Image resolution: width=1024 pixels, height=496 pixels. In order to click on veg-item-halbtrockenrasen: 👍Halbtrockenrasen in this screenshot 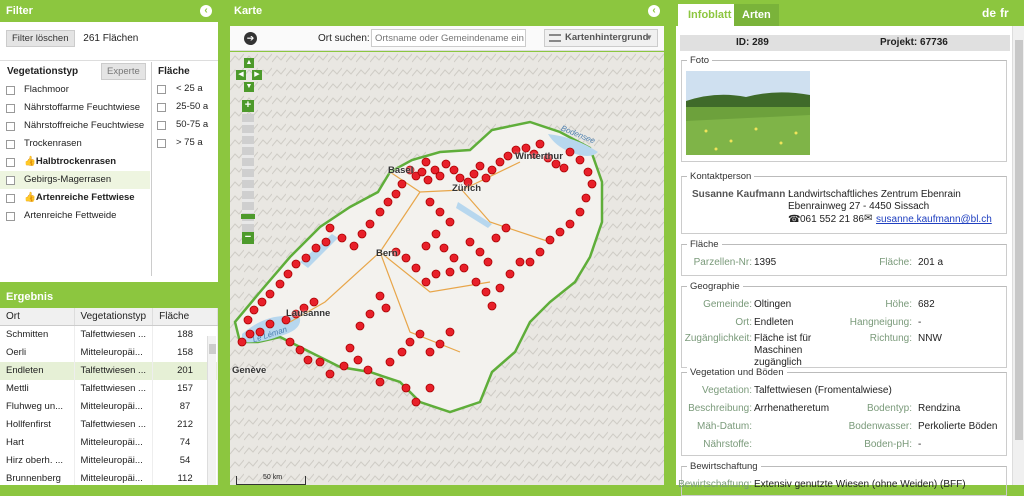, I will do `click(75, 162)`.